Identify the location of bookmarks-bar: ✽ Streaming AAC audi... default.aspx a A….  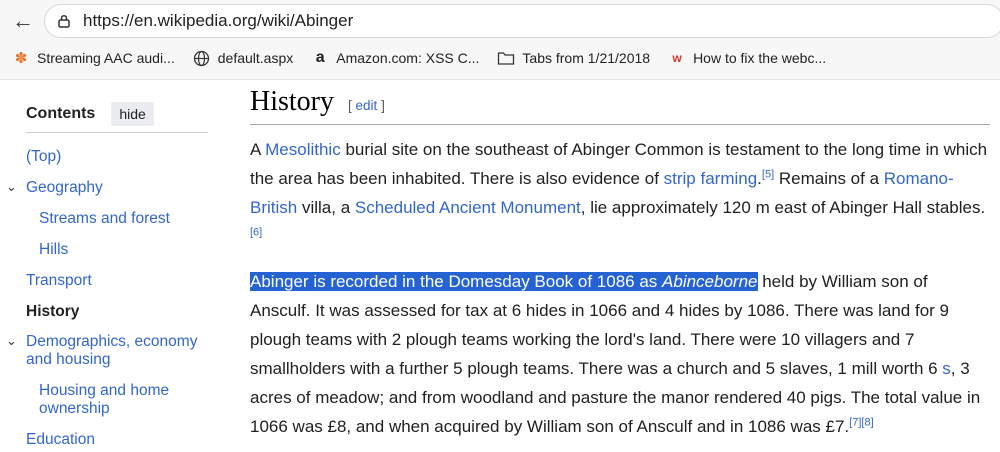
(500, 58).